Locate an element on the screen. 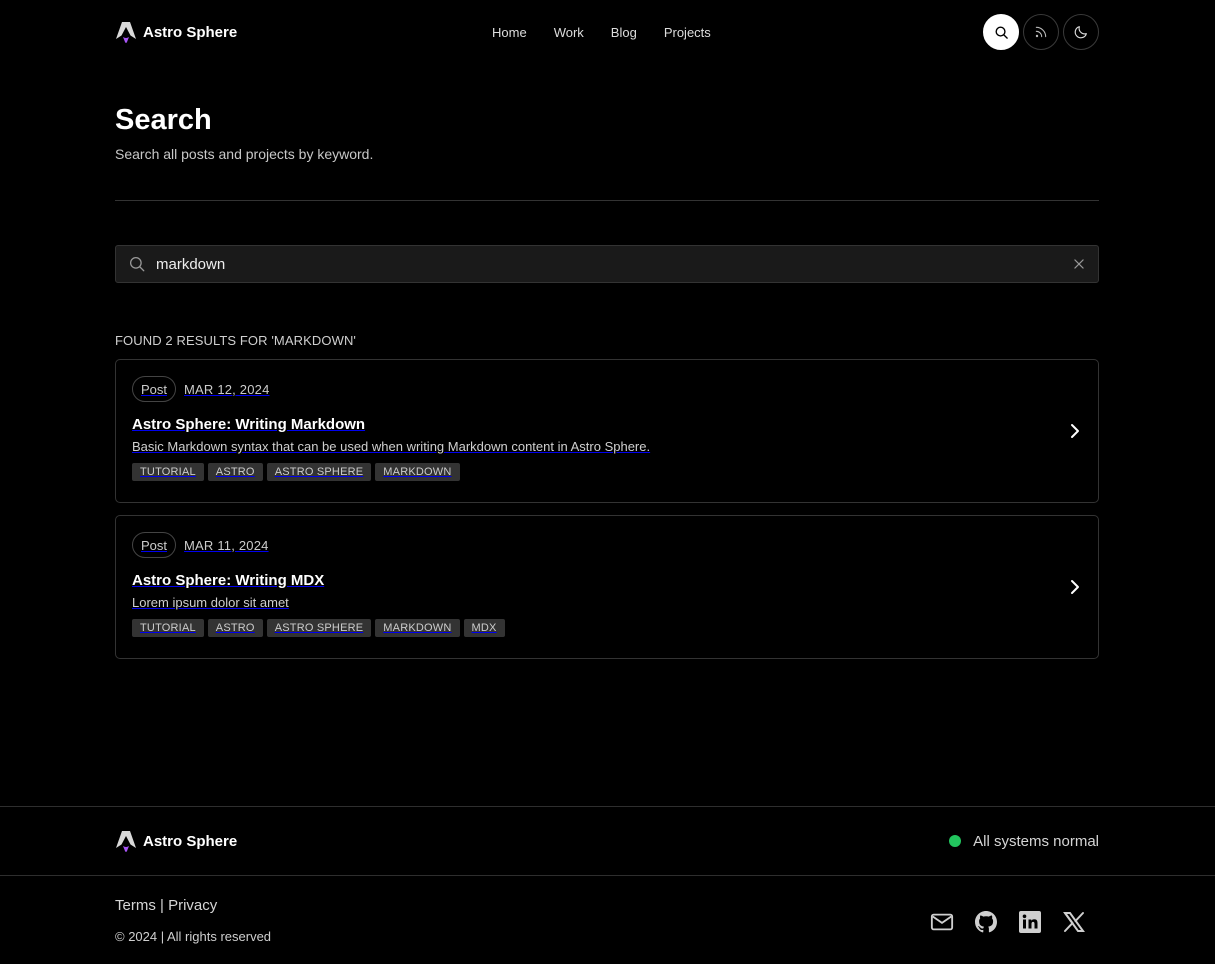 This screenshot has height=964, width=1215. close-icon is located at coordinates (1079, 264).